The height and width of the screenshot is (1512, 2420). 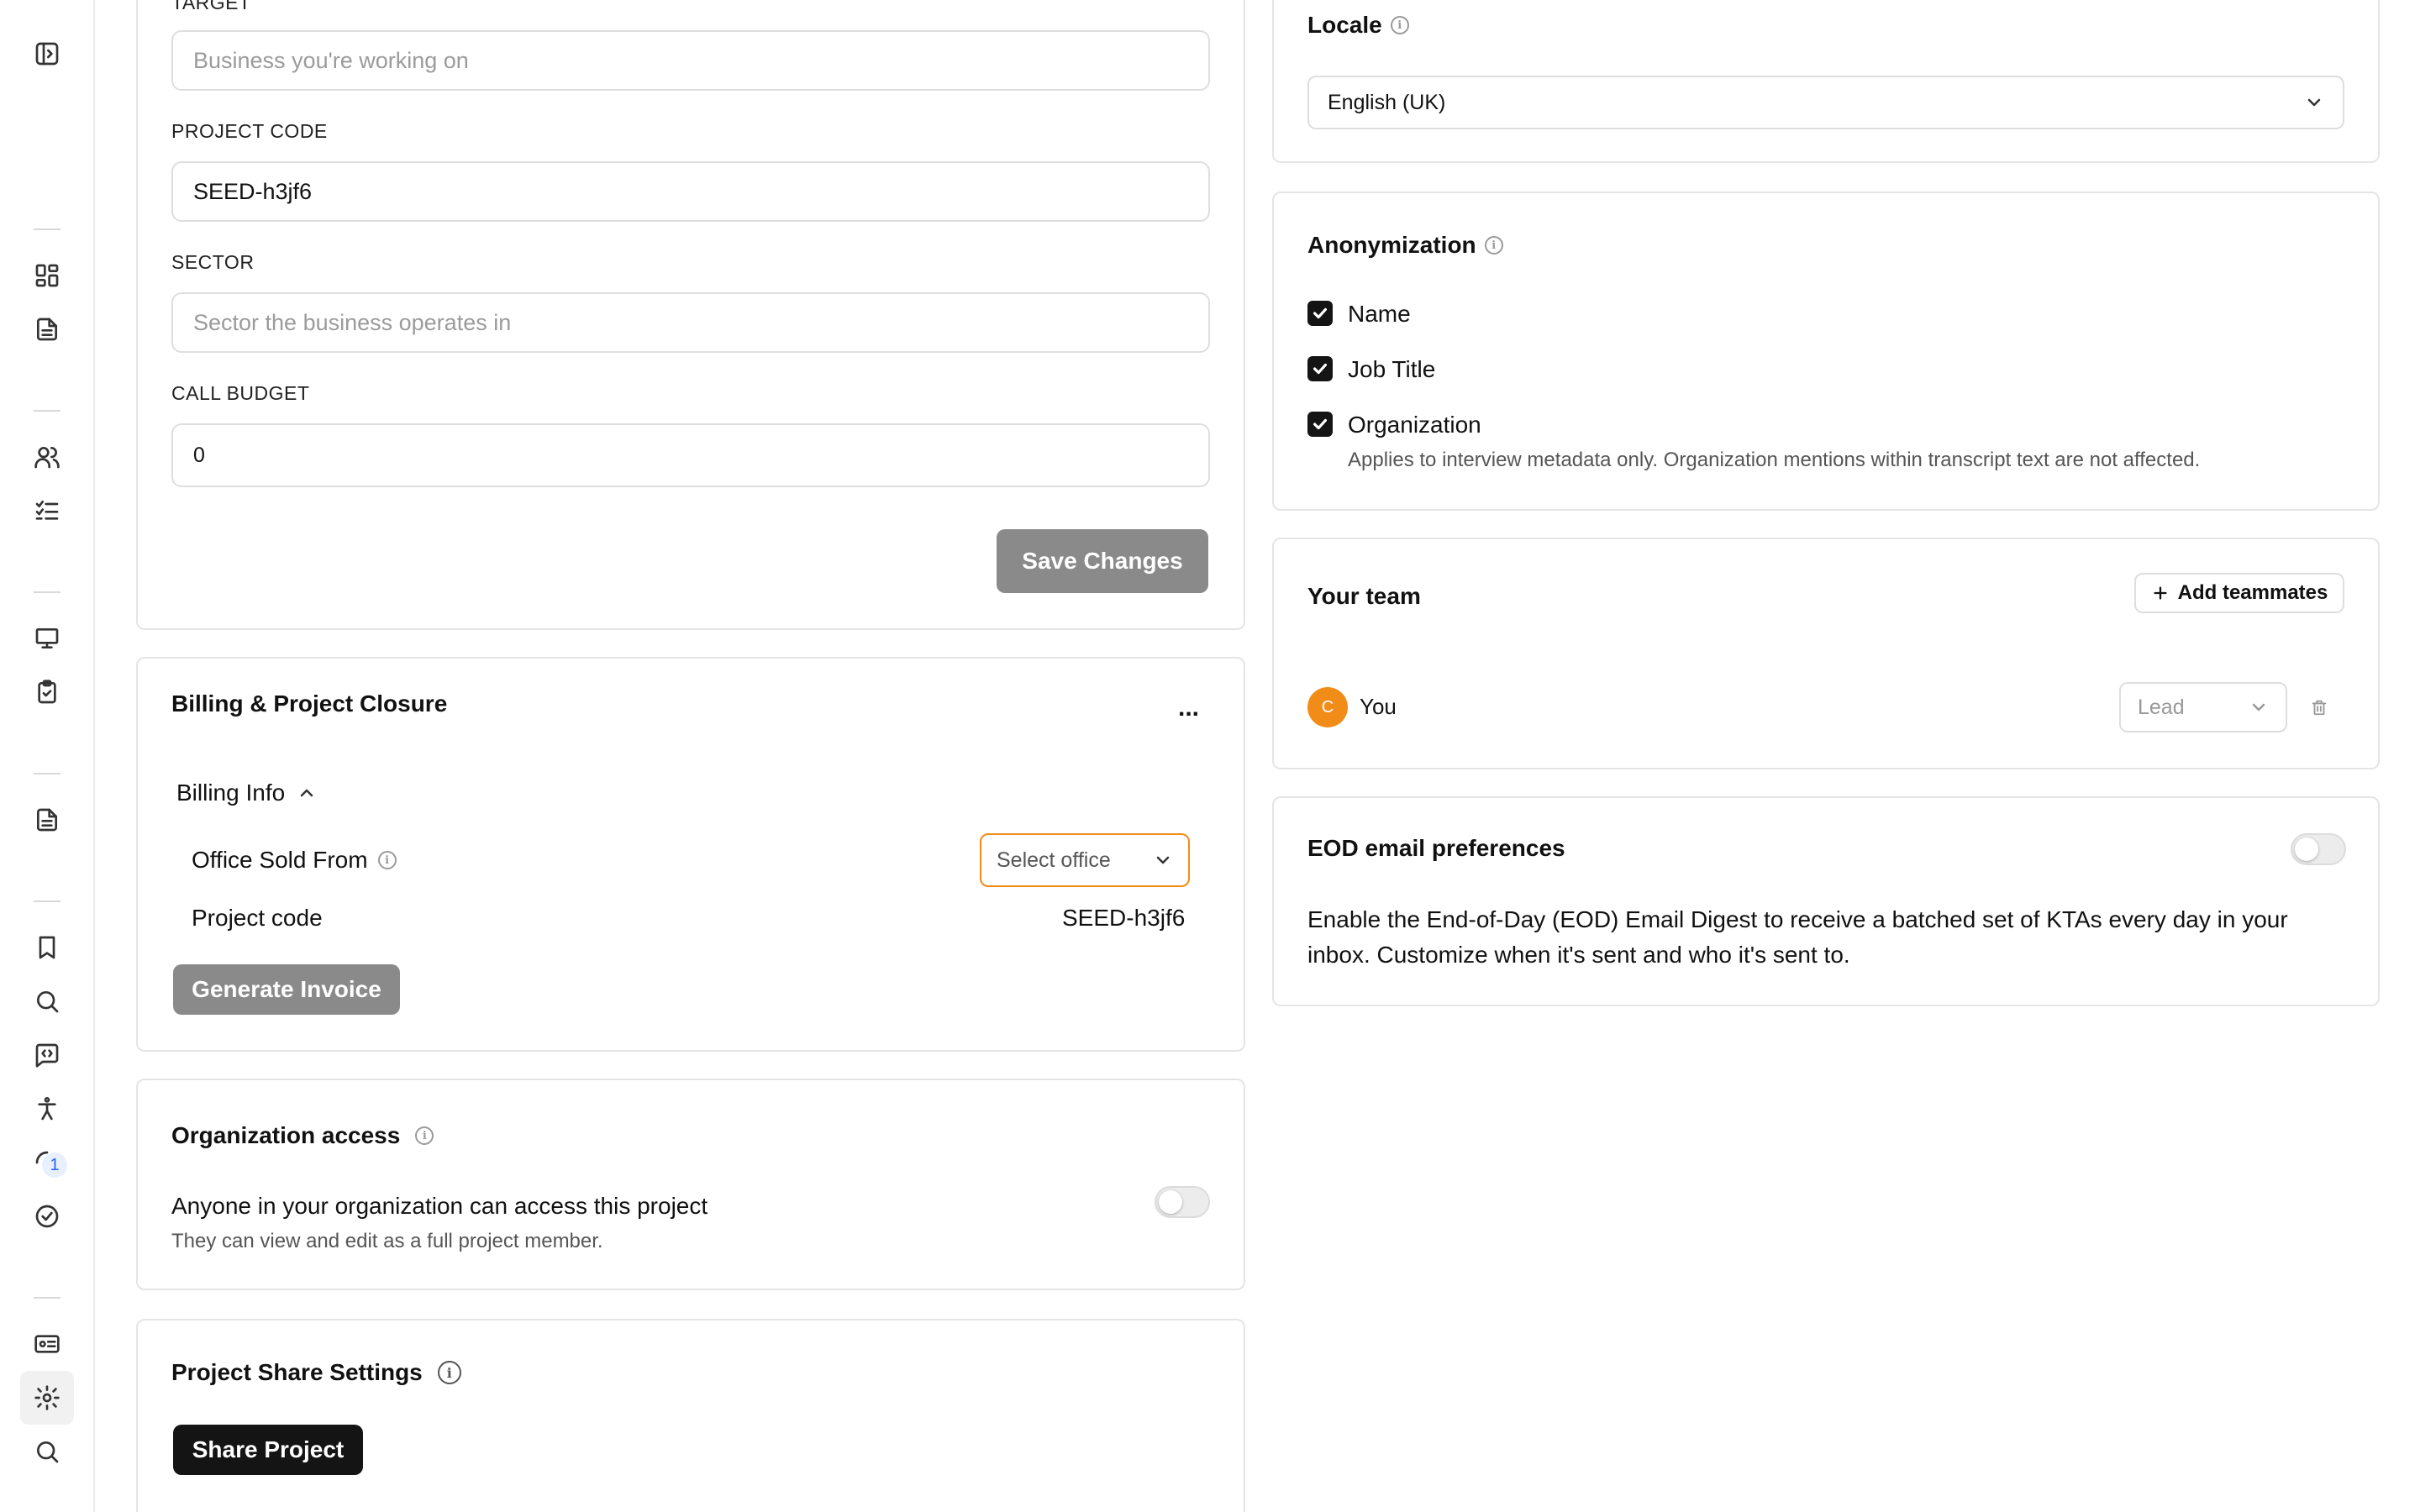 I want to click on name-checkbox, so click(x=1320, y=313).